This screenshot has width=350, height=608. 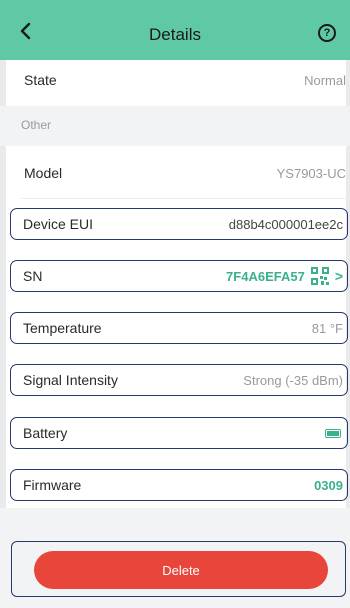 What do you see at coordinates (179, 380) in the screenshot?
I see `signal-row: Signal Intensity Strong (-35 dBm)` at bounding box center [179, 380].